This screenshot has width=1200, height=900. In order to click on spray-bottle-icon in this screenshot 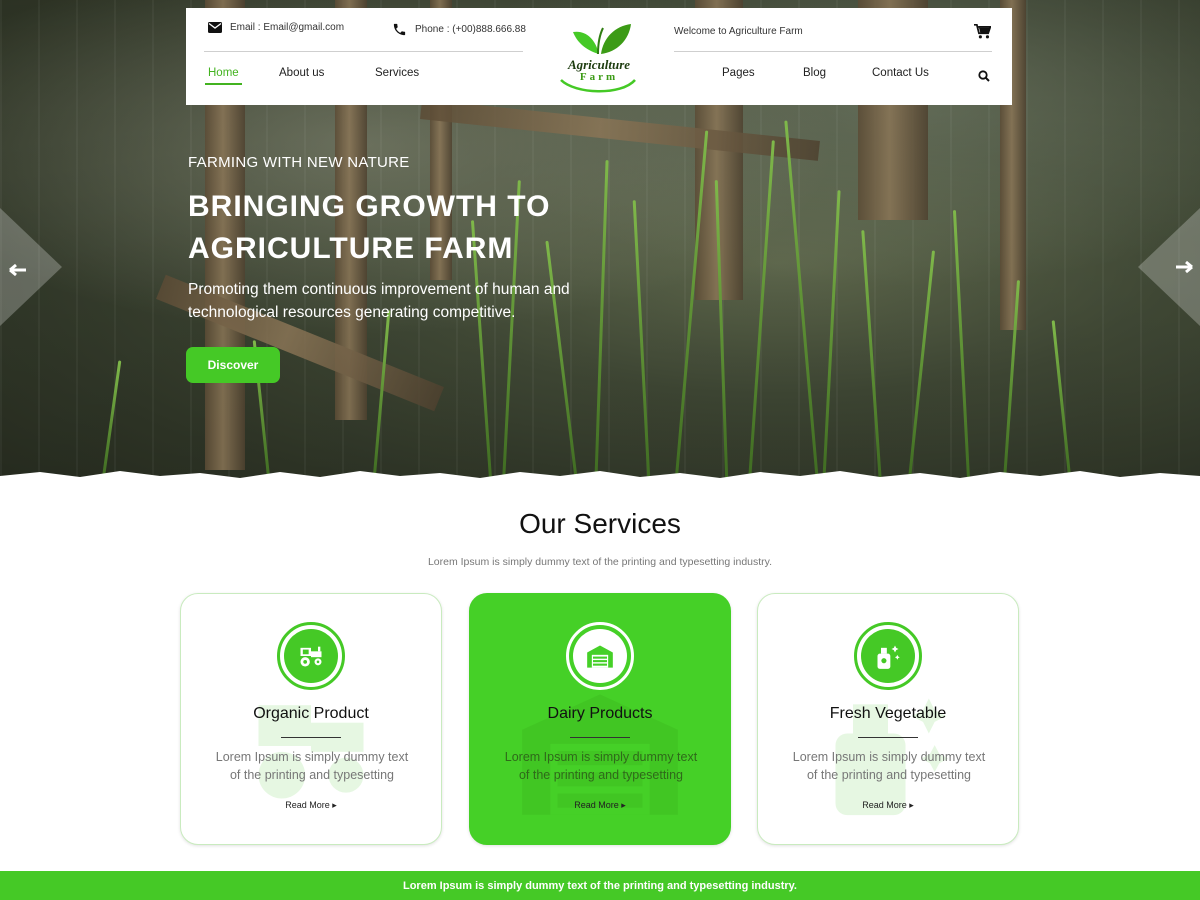, I will do `click(888, 657)`.